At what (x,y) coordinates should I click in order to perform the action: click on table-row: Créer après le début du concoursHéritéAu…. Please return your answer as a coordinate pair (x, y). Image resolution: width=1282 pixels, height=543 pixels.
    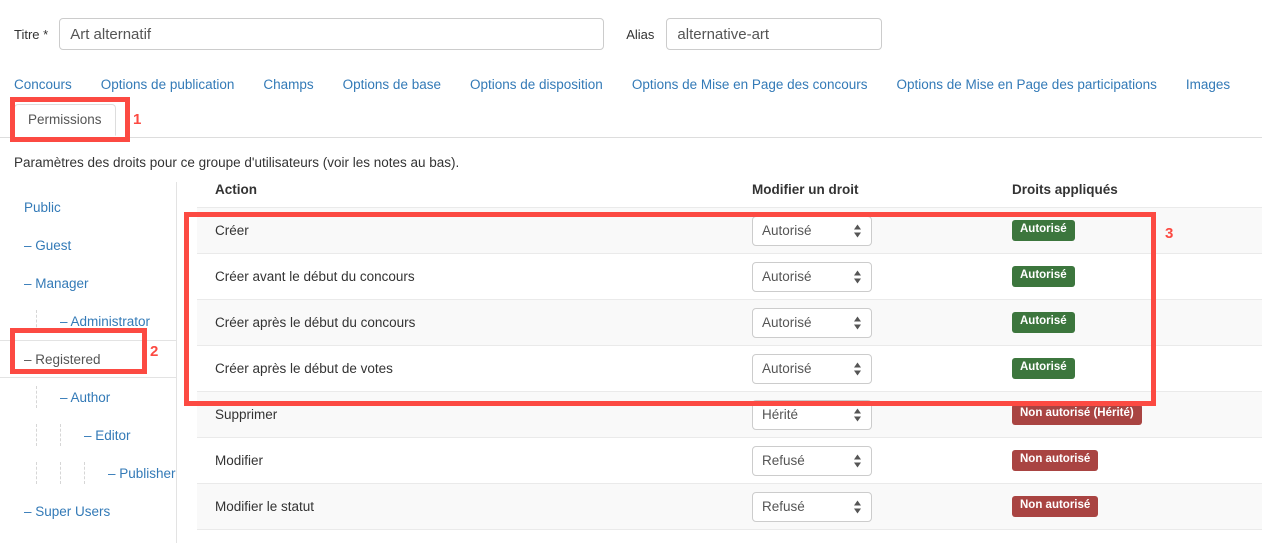
    Looking at the image, I should click on (729, 322).